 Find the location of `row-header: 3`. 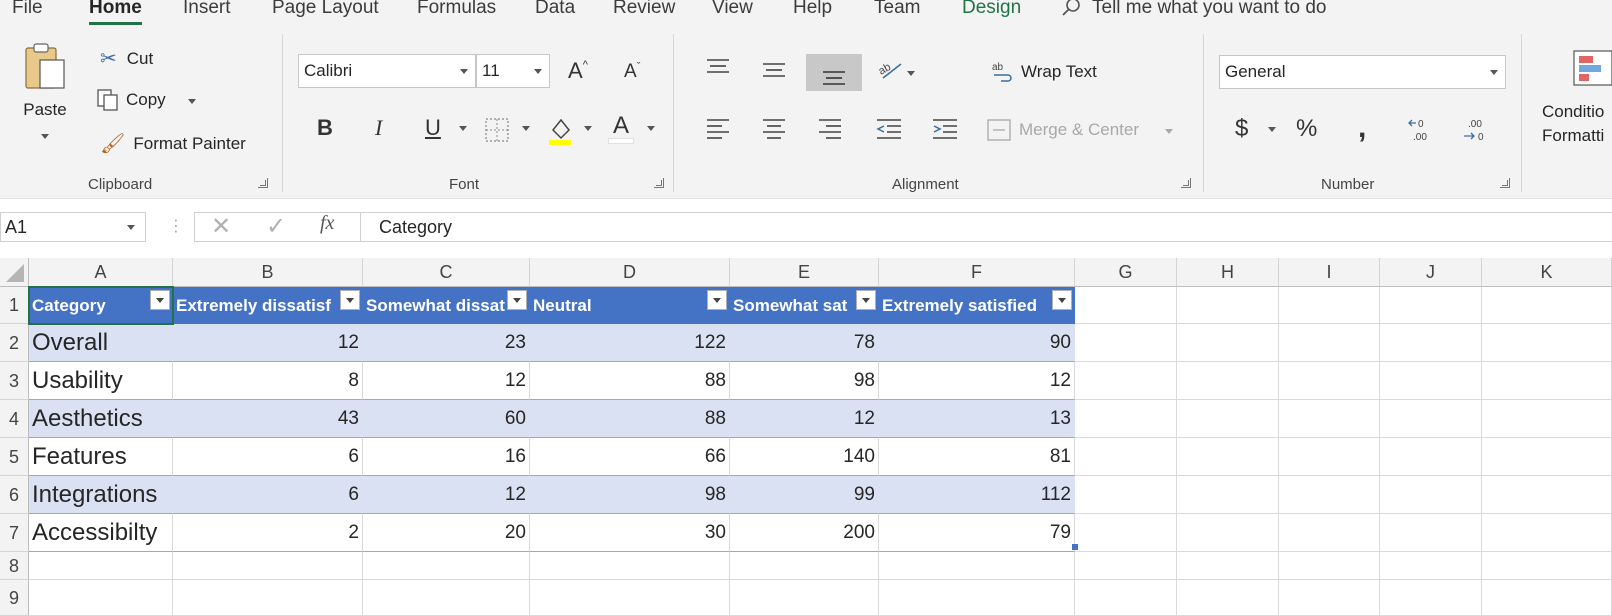

row-header: 3 is located at coordinates (14, 381).